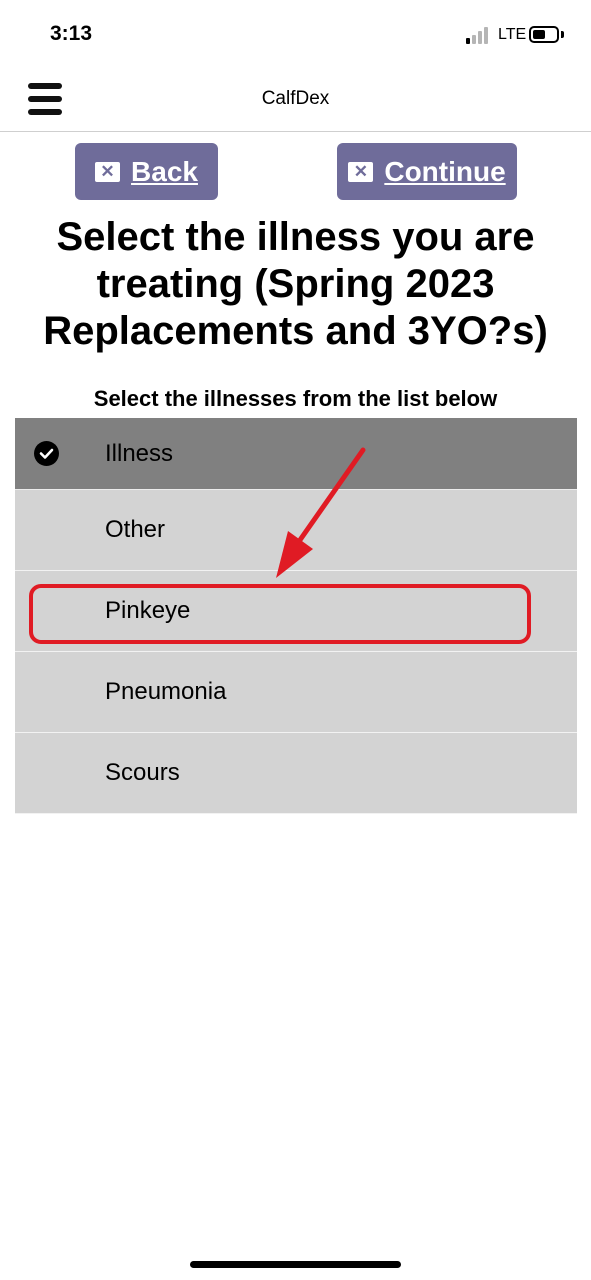 This screenshot has height=1280, width=591. What do you see at coordinates (71, 33) in the screenshot?
I see `status-time: 3:13` at bounding box center [71, 33].